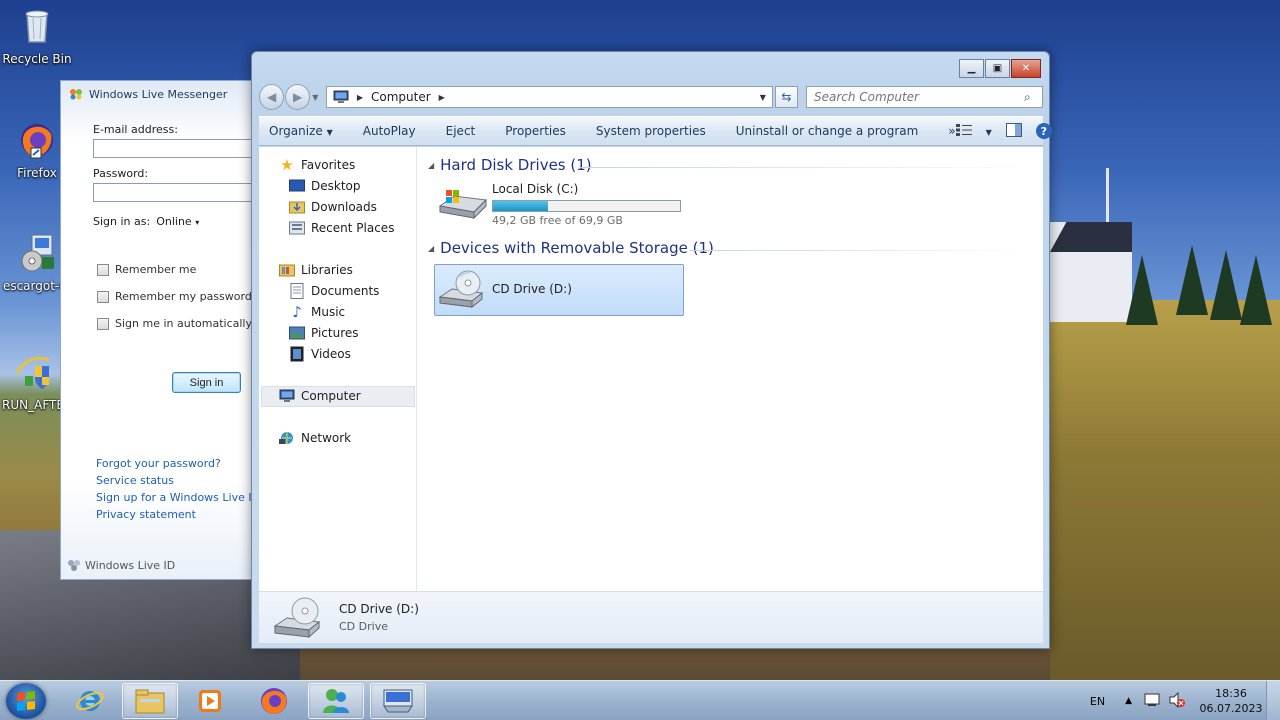  What do you see at coordinates (919, 97) in the screenshot?
I see `search-input` at bounding box center [919, 97].